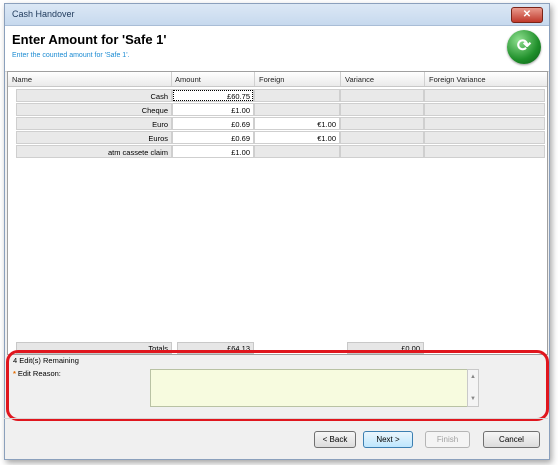 Image resolution: width=558 pixels, height=465 pixels. I want to click on table-row: Euros £0.69 €1.00, so click(280, 138).